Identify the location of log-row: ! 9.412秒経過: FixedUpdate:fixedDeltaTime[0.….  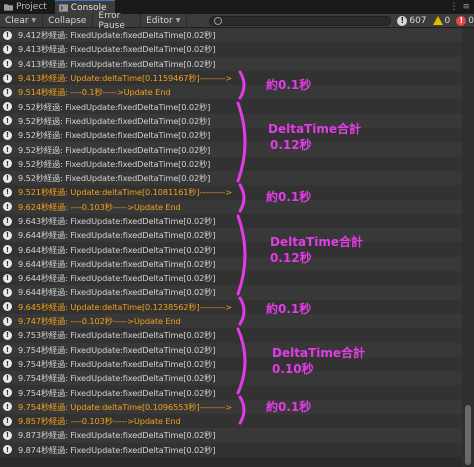
(231, 35).